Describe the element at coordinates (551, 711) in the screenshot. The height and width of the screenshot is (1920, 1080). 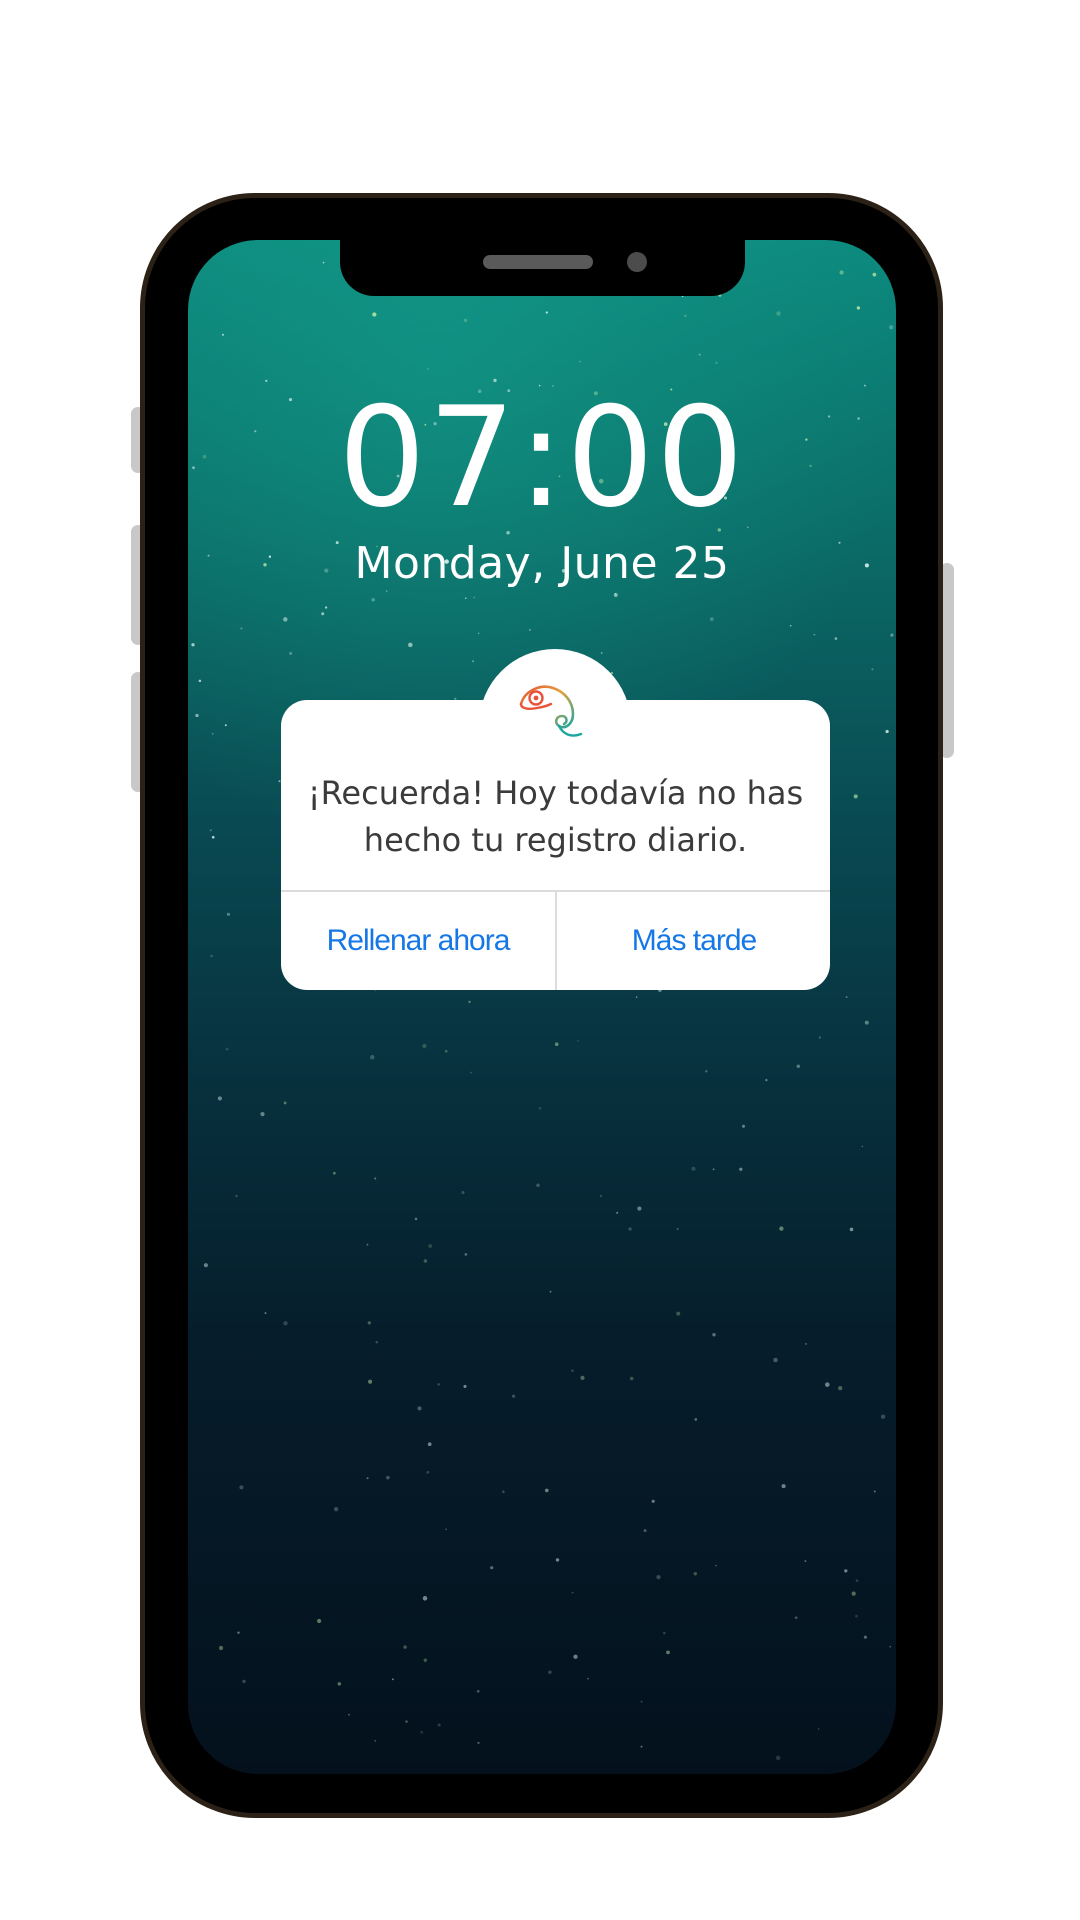
I see `chameleon-icon` at that location.